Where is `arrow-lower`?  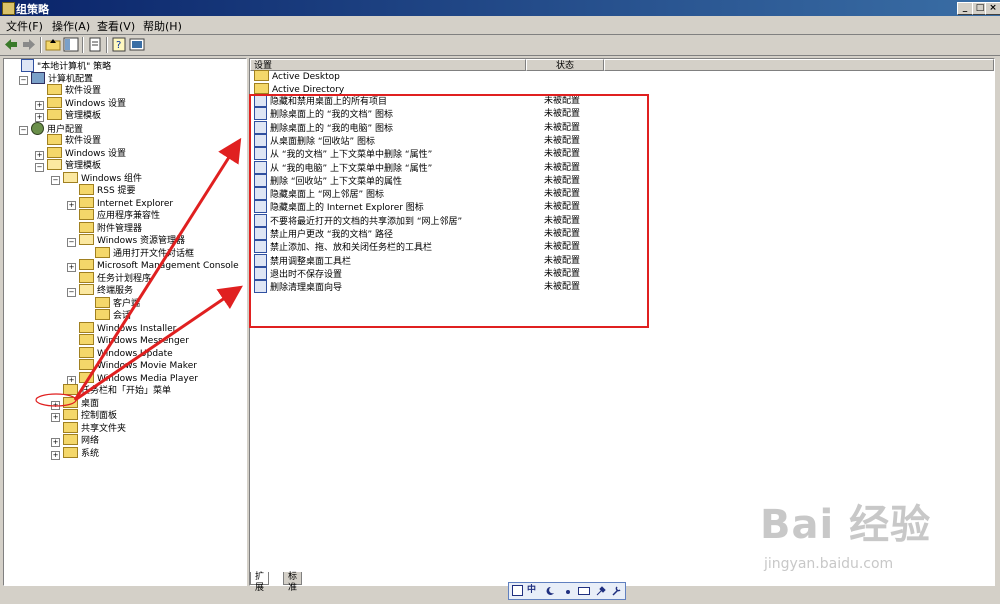
arrow-lower is located at coordinates (158, 343).